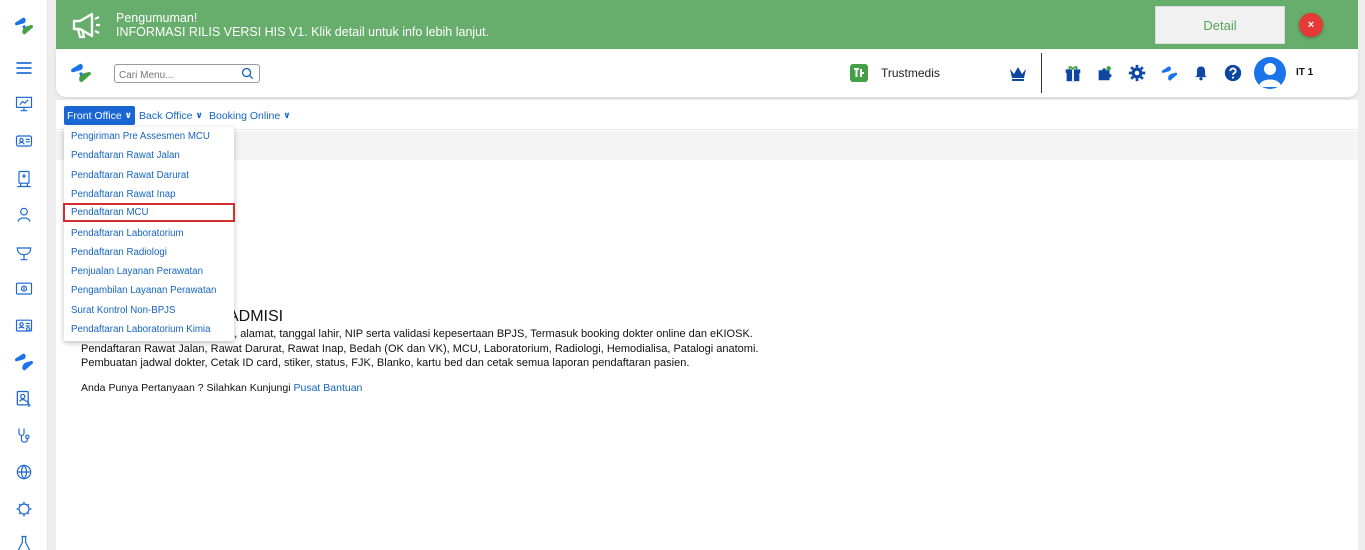 The width and height of the screenshot is (1365, 550). I want to click on dropdown-item: Penjualan Layanan Perawatan, so click(149, 271).